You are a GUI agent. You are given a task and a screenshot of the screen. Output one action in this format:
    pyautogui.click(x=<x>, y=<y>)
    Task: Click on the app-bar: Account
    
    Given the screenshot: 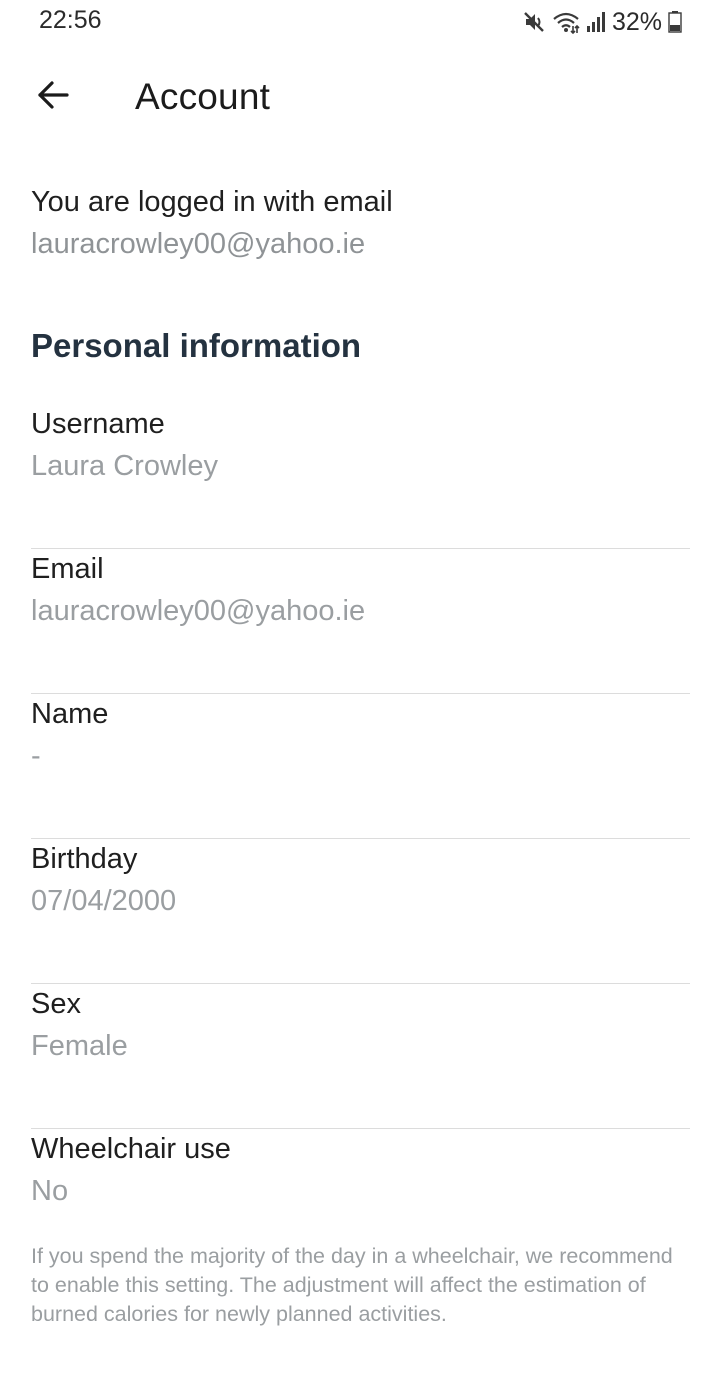 What is the action you would take?
    pyautogui.click(x=360, y=98)
    